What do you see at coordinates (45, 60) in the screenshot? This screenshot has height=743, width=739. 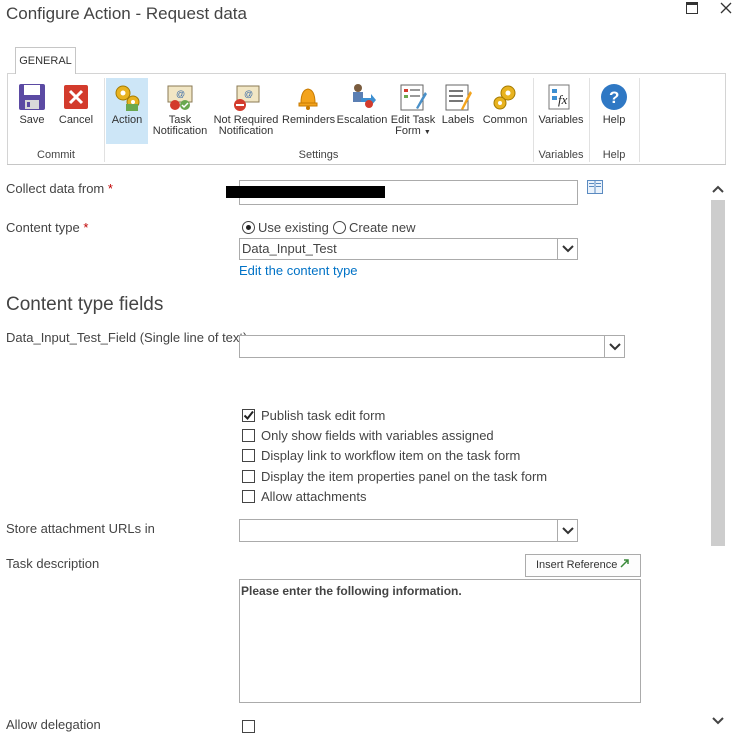 I see `tab-general: GENERAL` at bounding box center [45, 60].